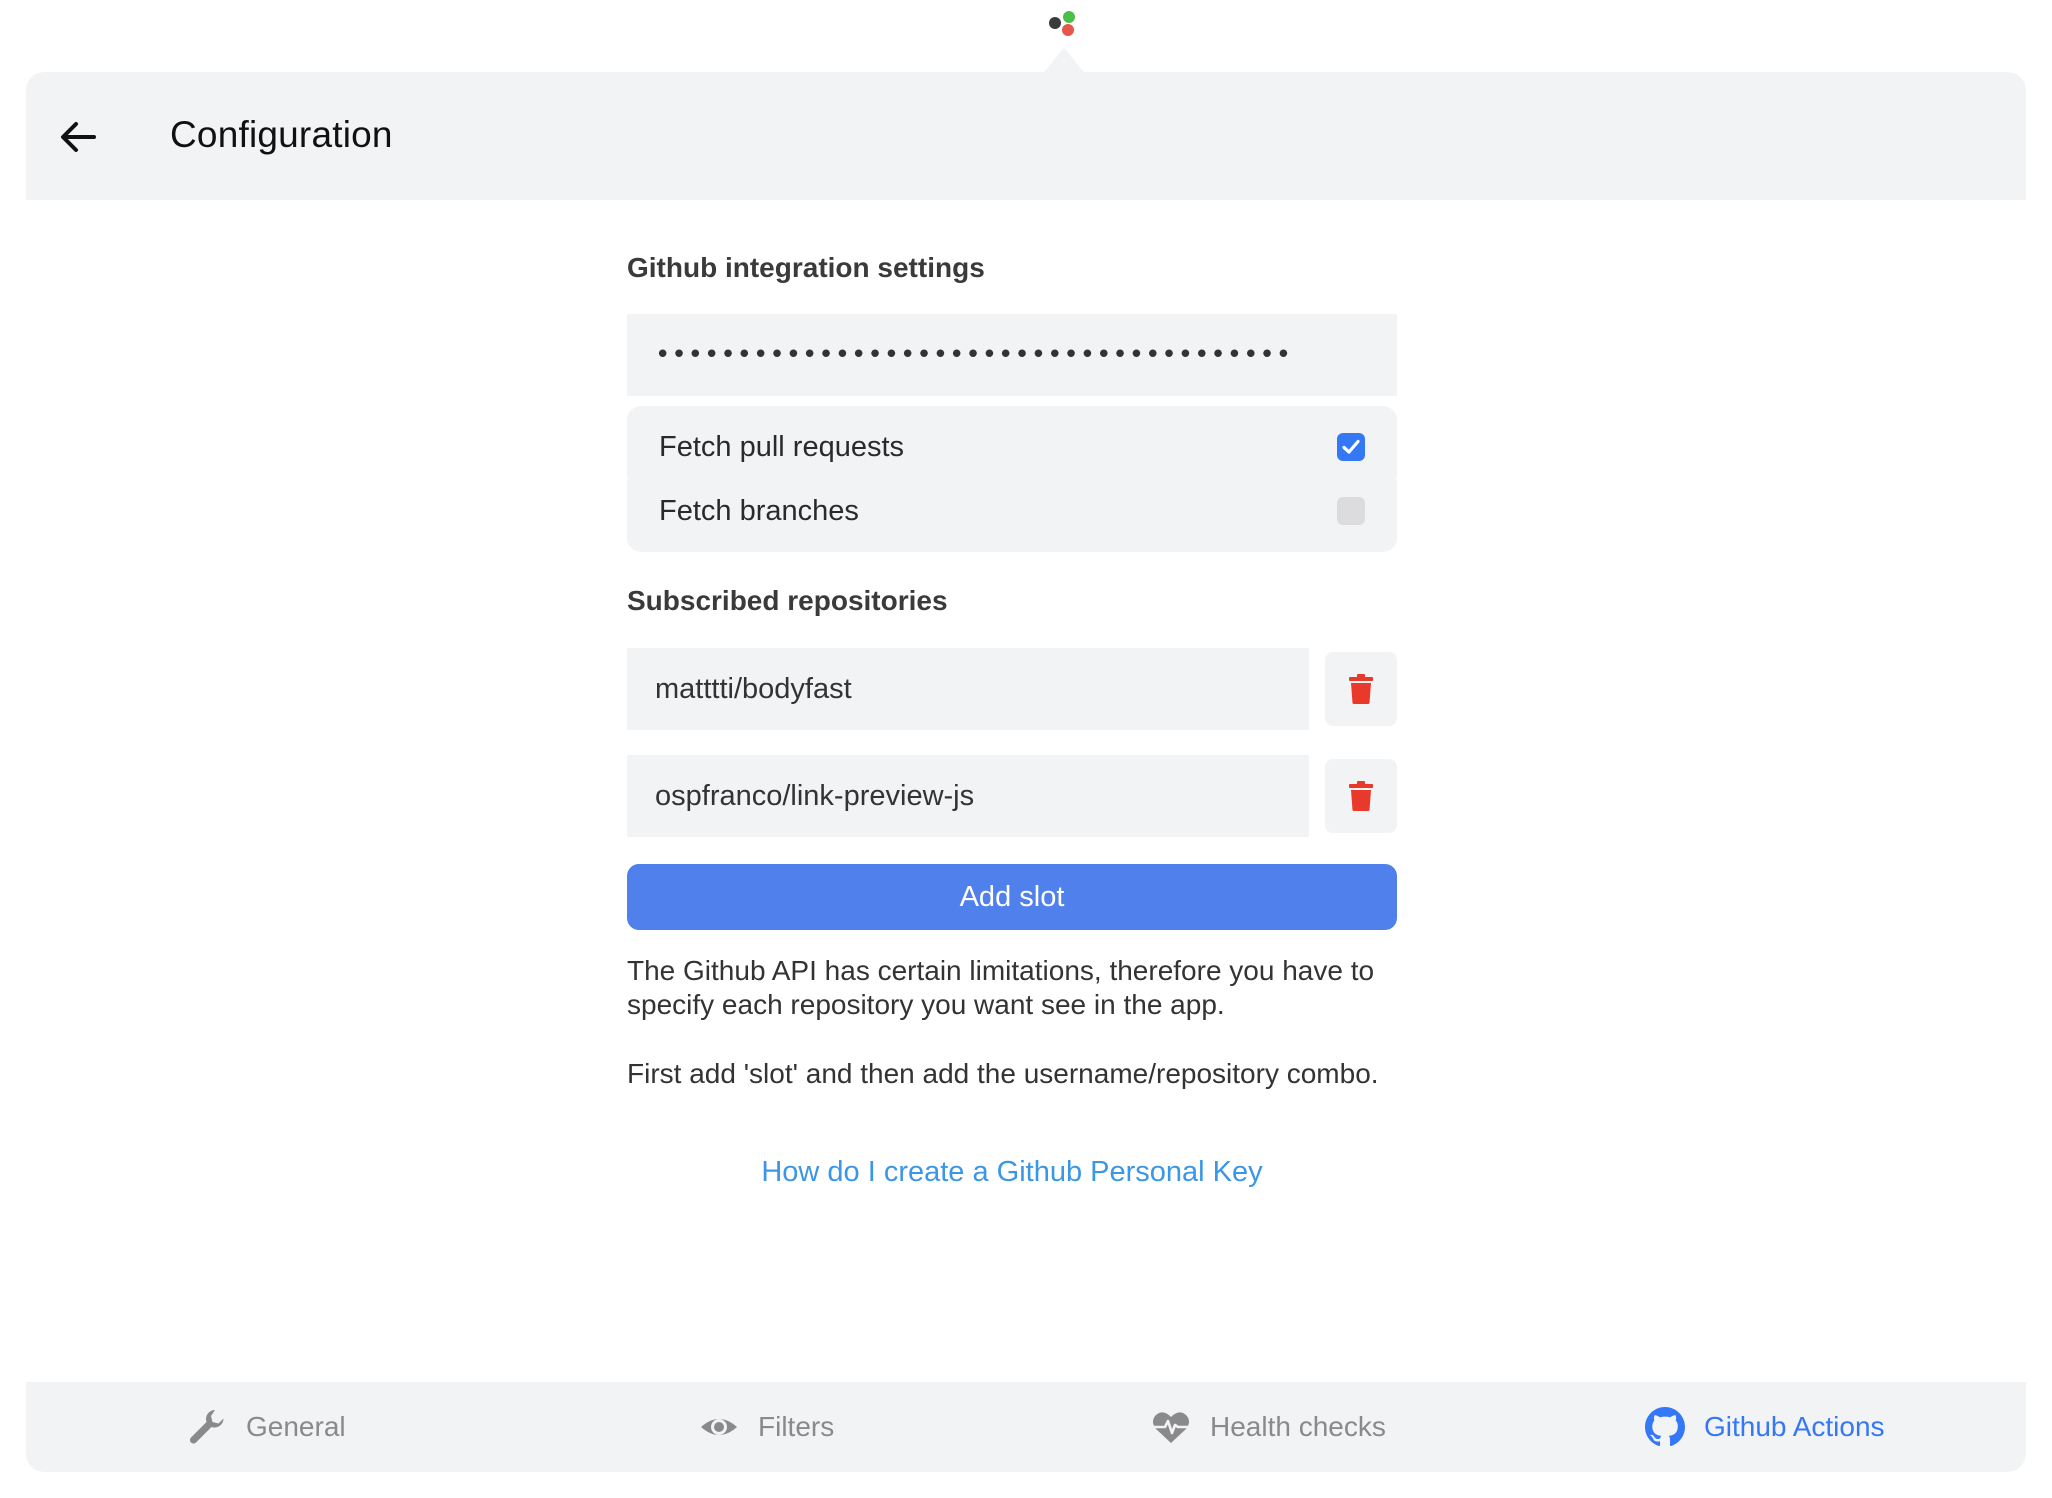 The width and height of the screenshot is (2052, 1498). Describe the element at coordinates (968, 796) in the screenshot. I see `repo-input: ospfranco/link-preview-js` at that location.